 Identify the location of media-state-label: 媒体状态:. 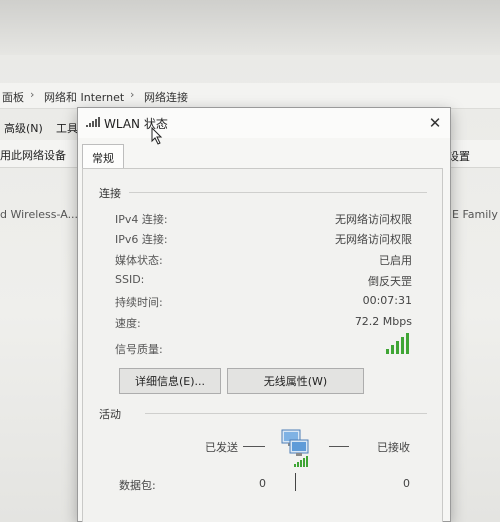
(139, 260).